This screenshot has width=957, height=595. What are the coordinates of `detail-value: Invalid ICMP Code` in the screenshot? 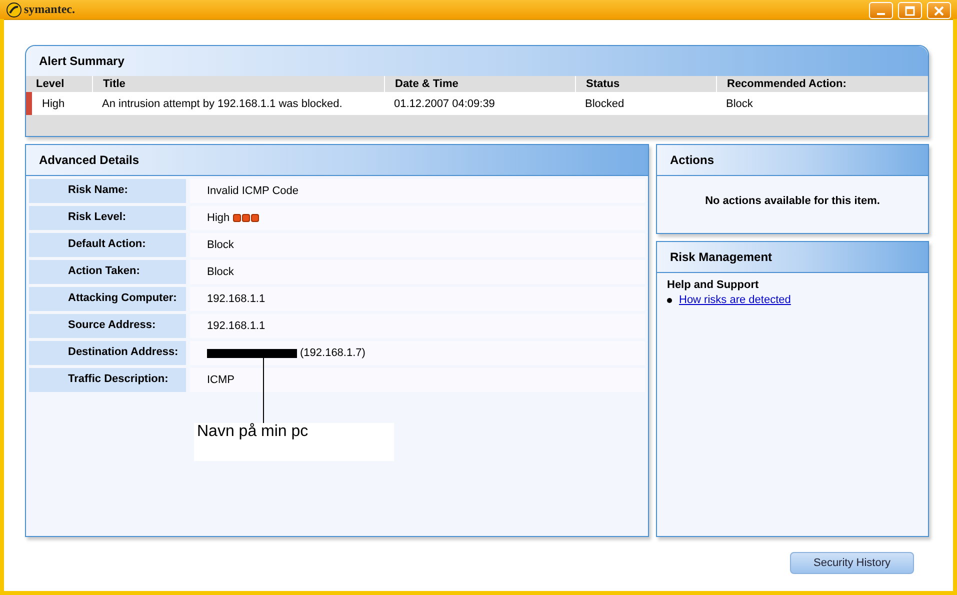 It's located at (253, 191).